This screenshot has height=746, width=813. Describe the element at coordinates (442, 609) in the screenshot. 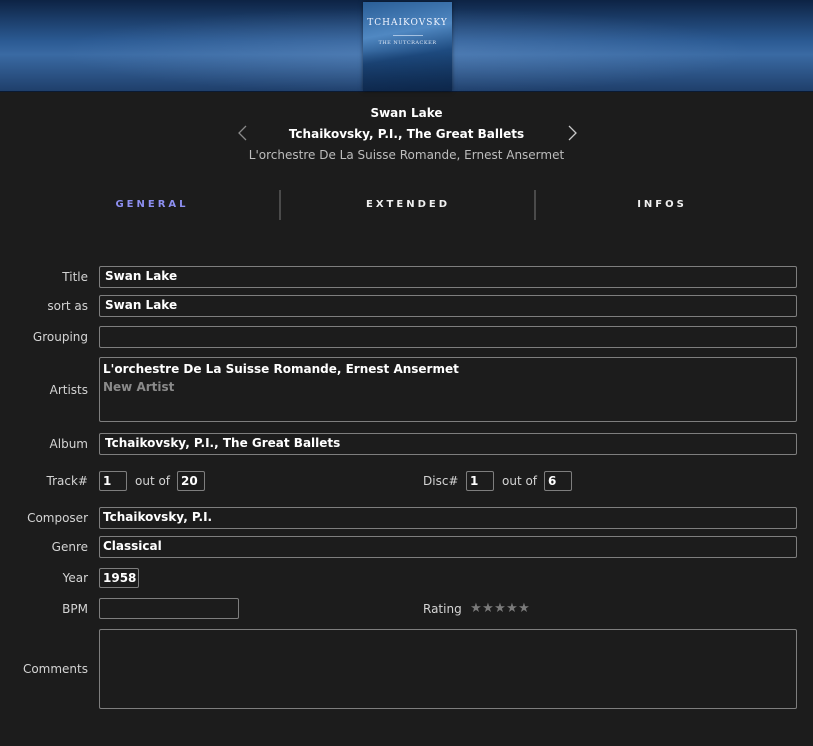

I see `rating-label: Rating` at that location.